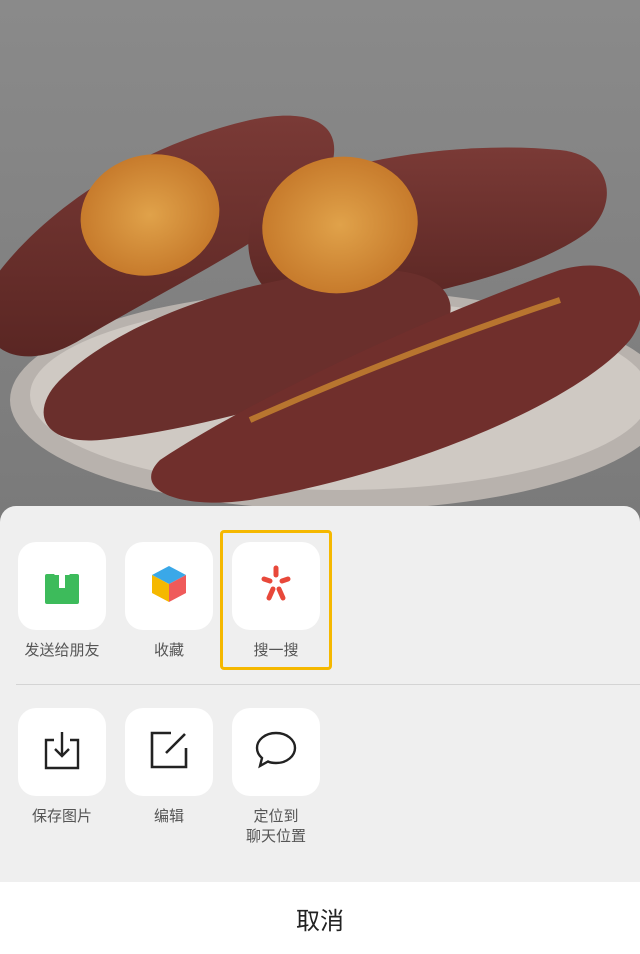  I want to click on highlight-box, so click(276, 600).